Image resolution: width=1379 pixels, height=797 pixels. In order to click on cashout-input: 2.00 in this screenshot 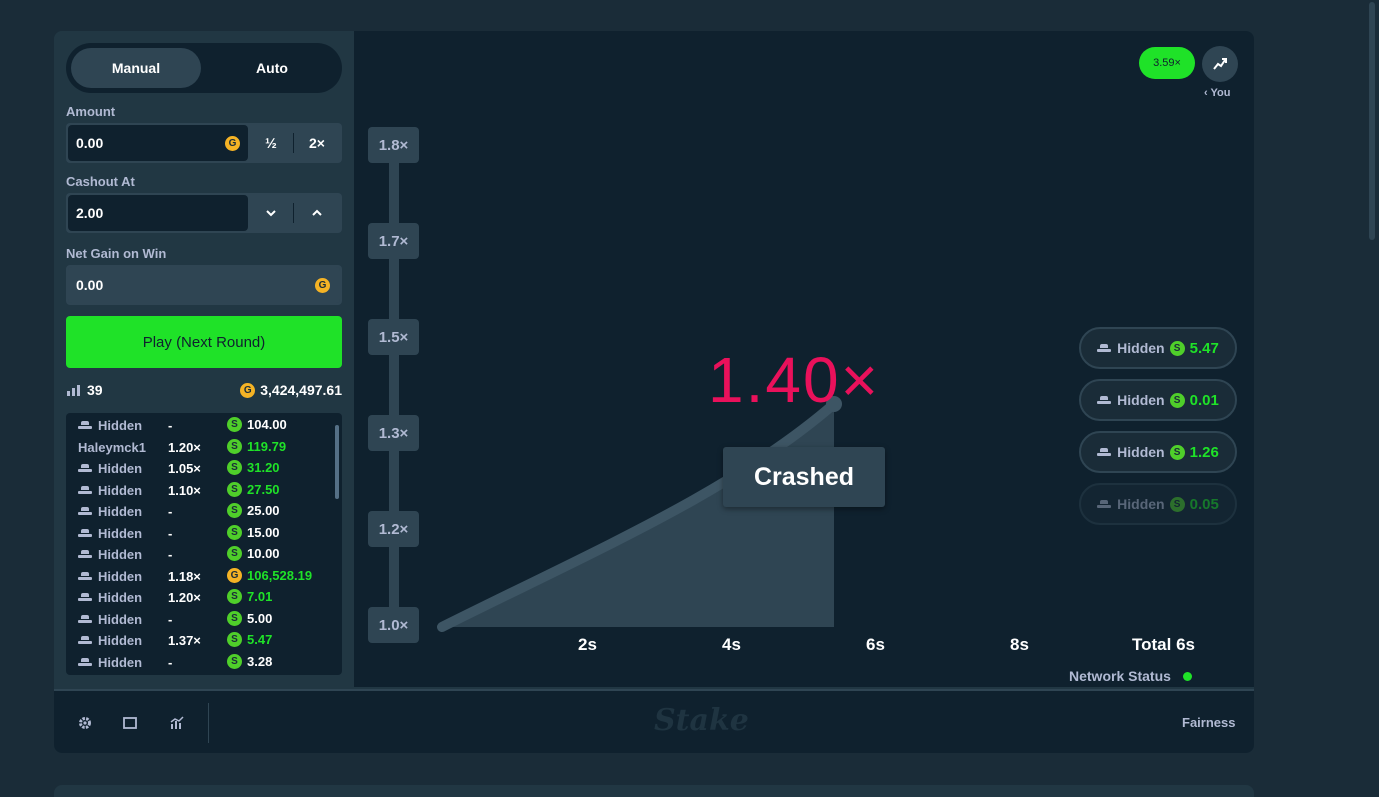, I will do `click(158, 213)`.